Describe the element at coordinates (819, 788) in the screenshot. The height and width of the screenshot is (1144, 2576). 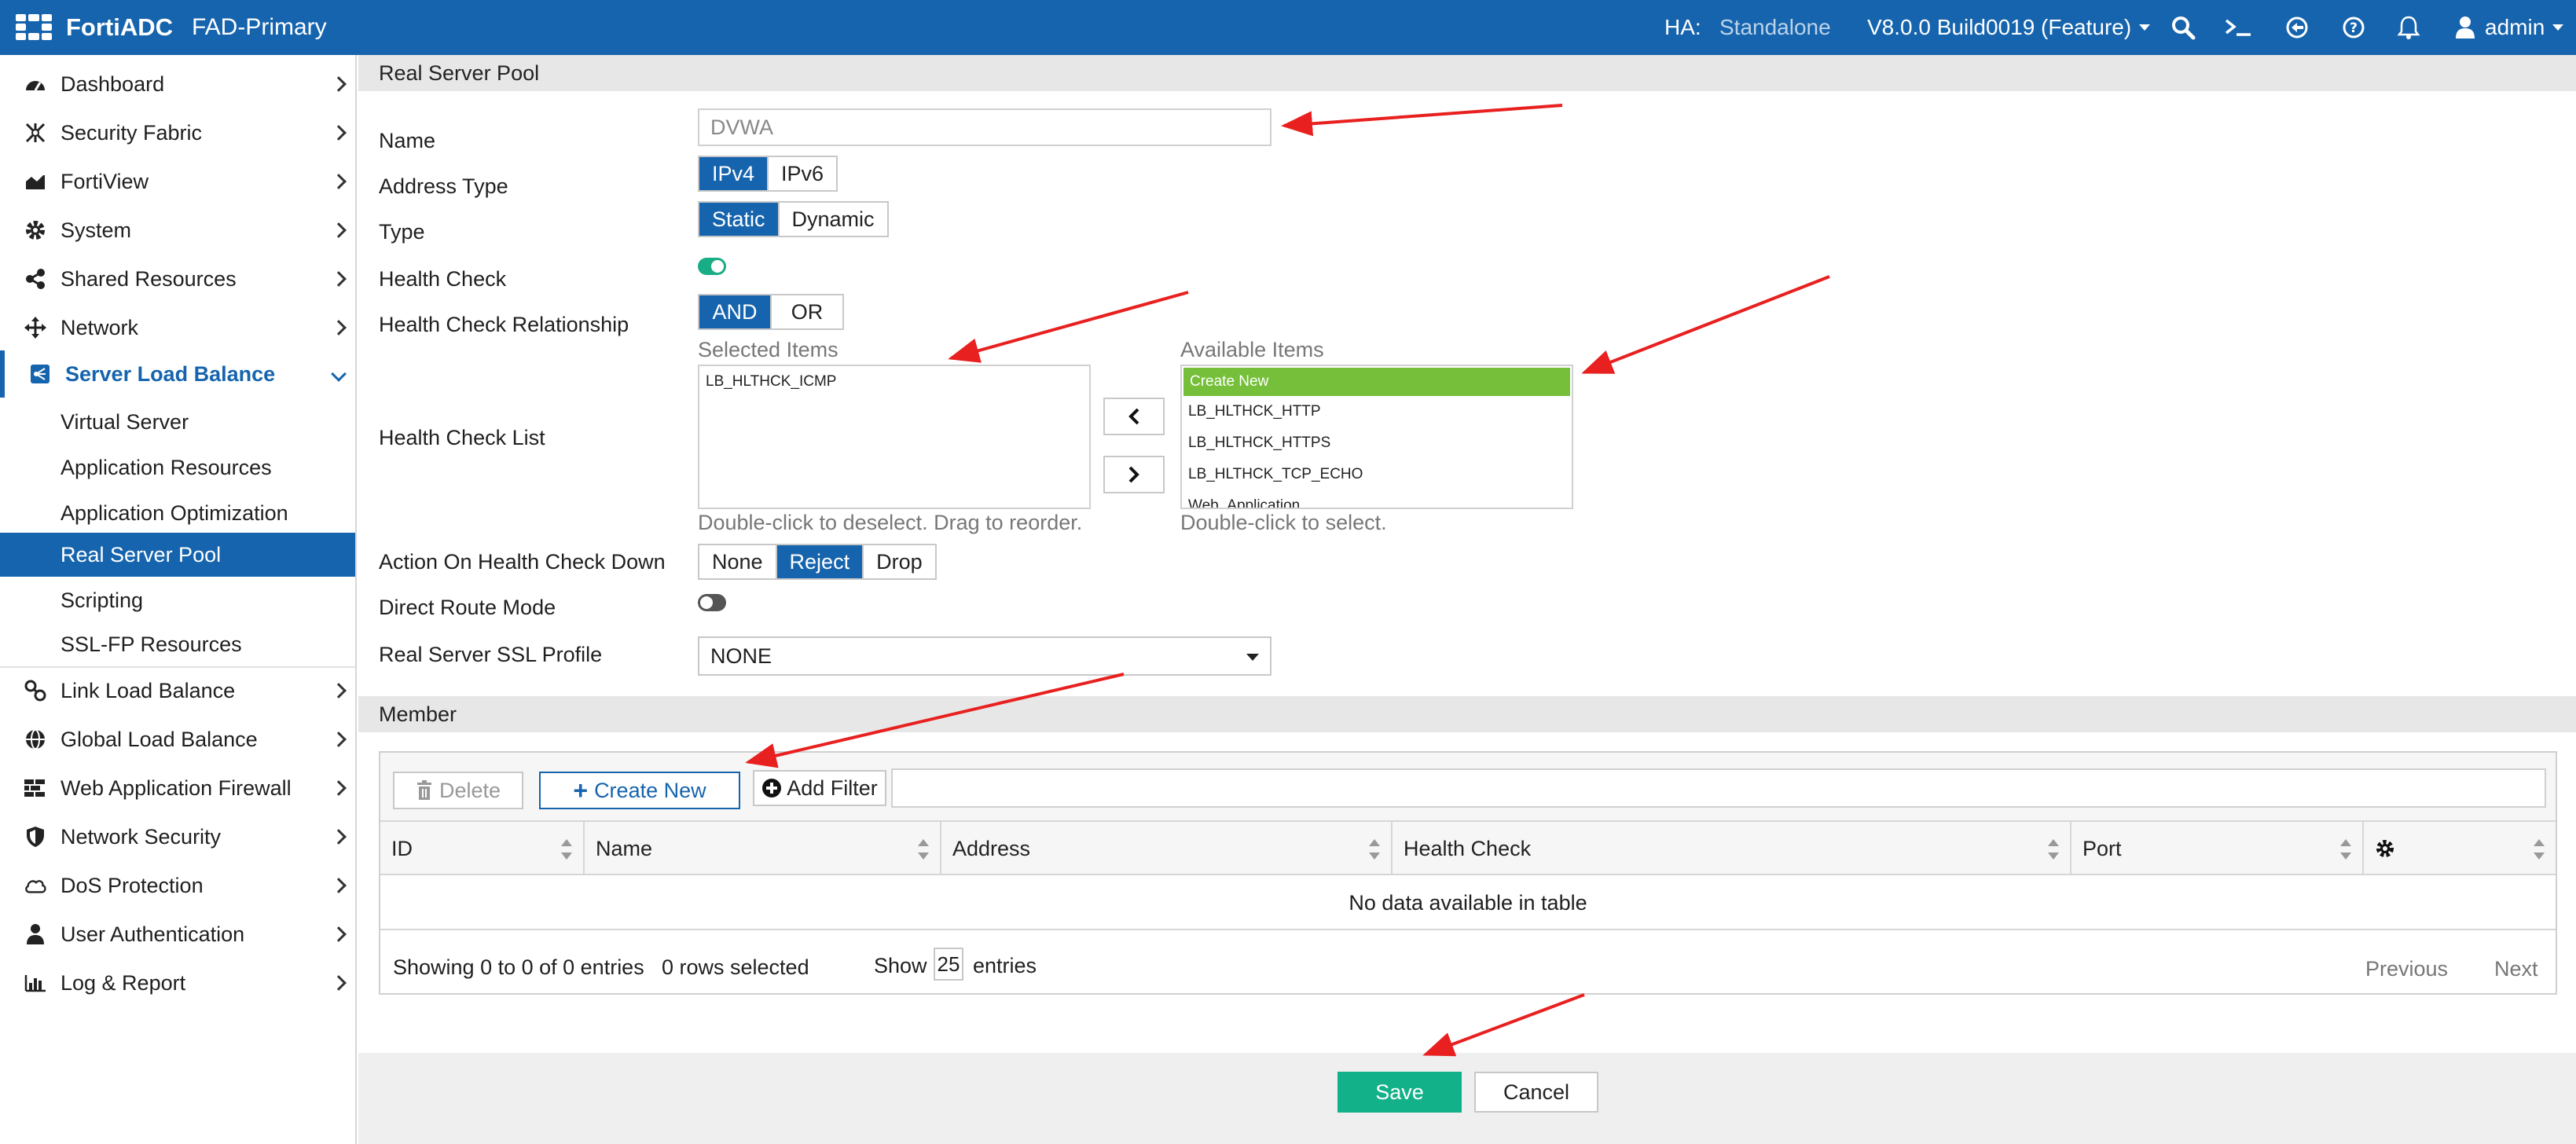
I see `add-filter-button: Add Filter` at that location.